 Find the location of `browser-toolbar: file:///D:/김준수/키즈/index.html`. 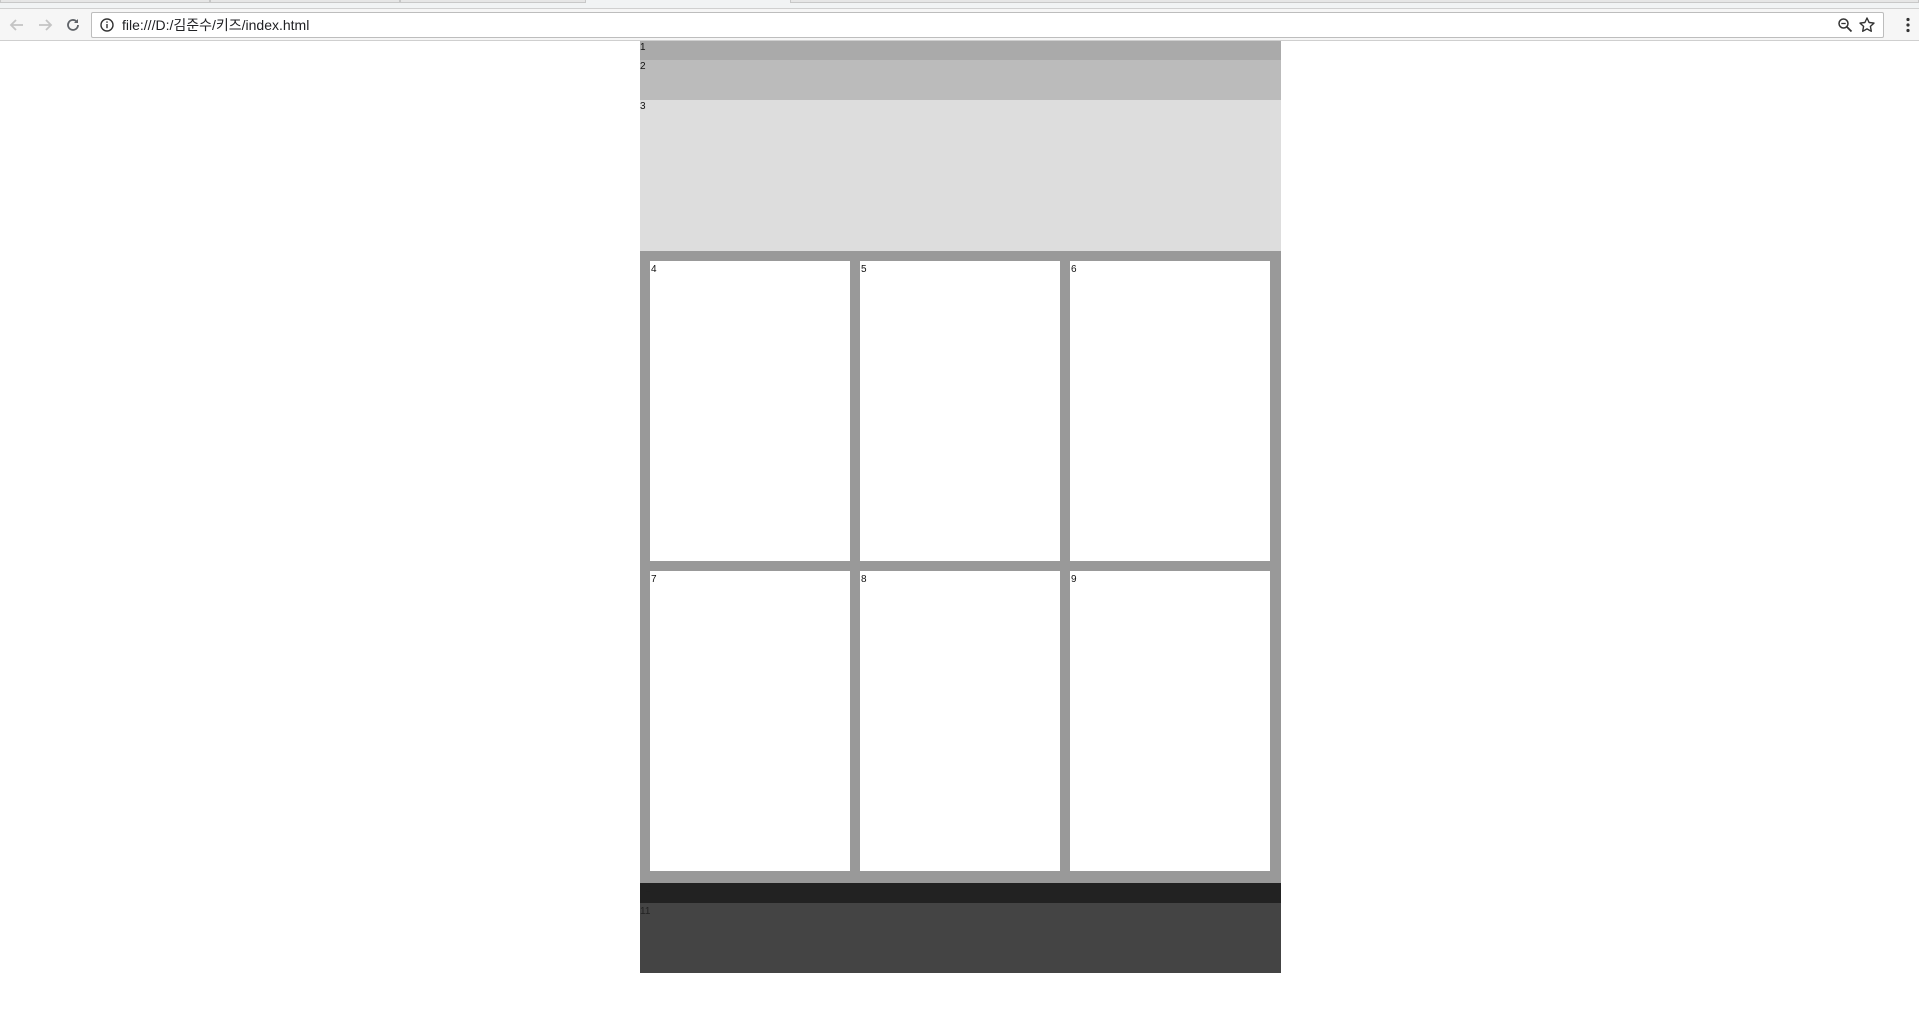

browser-toolbar: file:///D:/김준수/키즈/index.html is located at coordinates (959, 25).